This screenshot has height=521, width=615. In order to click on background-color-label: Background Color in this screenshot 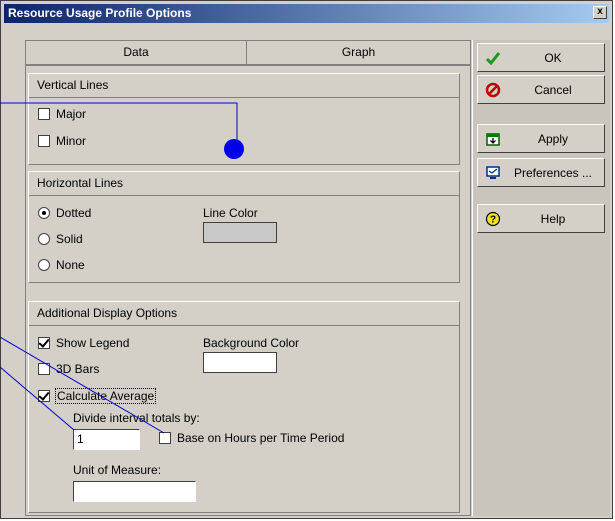, I will do `click(251, 343)`.